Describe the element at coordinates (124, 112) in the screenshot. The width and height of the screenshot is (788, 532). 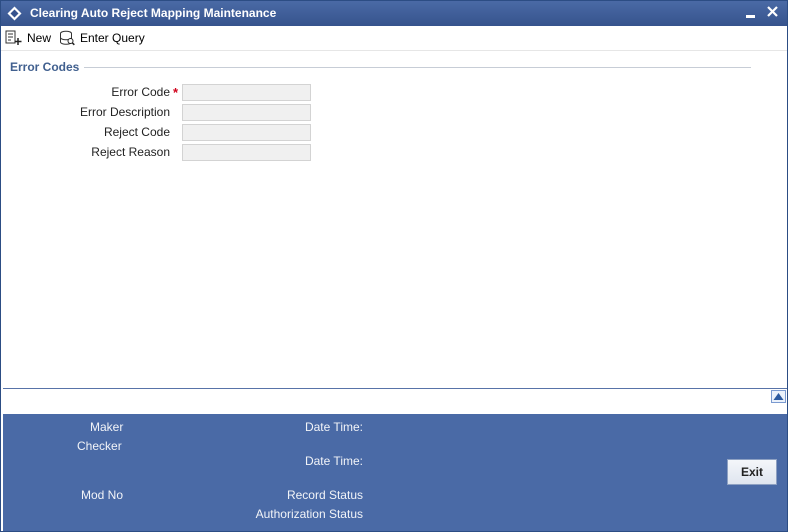
I see `error-description-label: Error Description` at that location.